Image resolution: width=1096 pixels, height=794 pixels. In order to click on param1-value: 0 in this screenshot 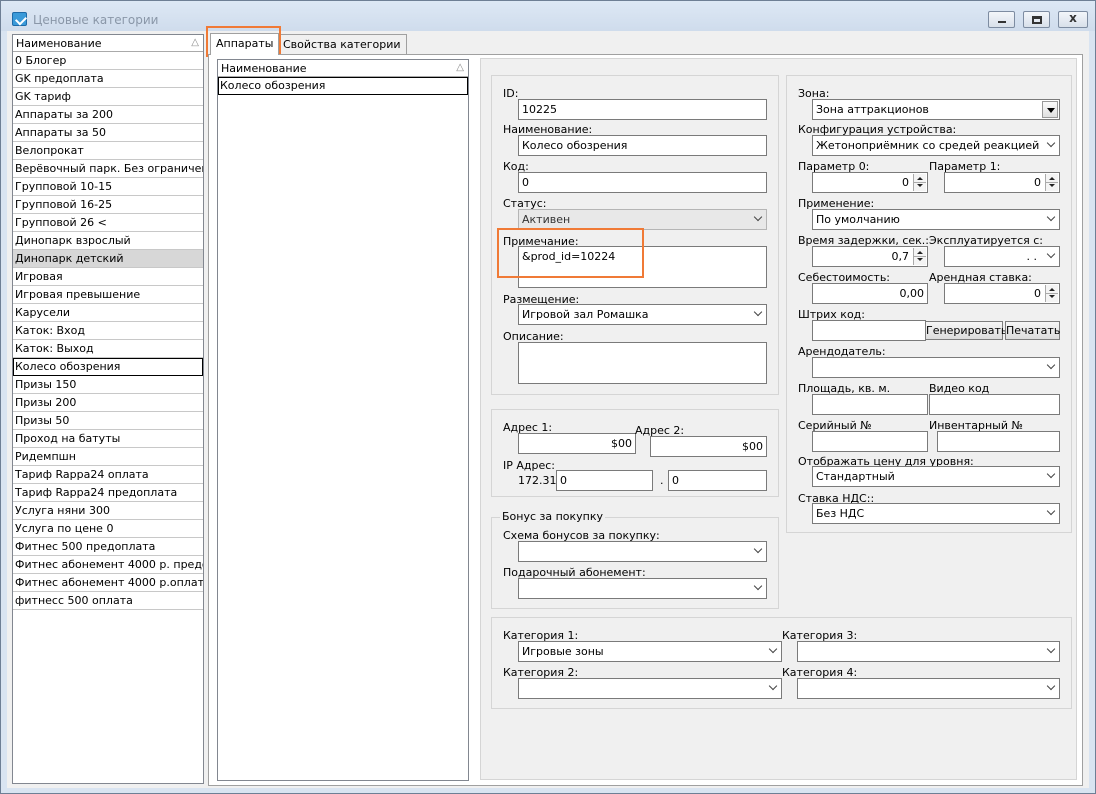, I will do `click(1037, 182)`.